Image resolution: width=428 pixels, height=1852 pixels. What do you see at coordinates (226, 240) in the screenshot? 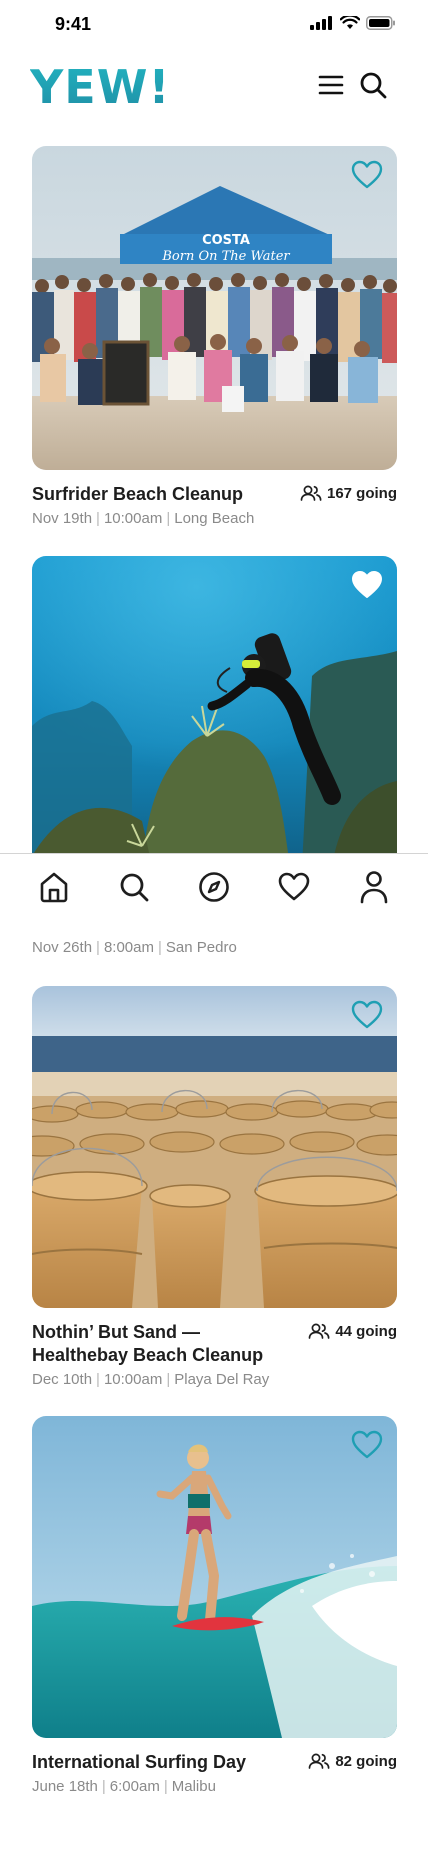
I see `tent-brand-text: COSTA` at bounding box center [226, 240].